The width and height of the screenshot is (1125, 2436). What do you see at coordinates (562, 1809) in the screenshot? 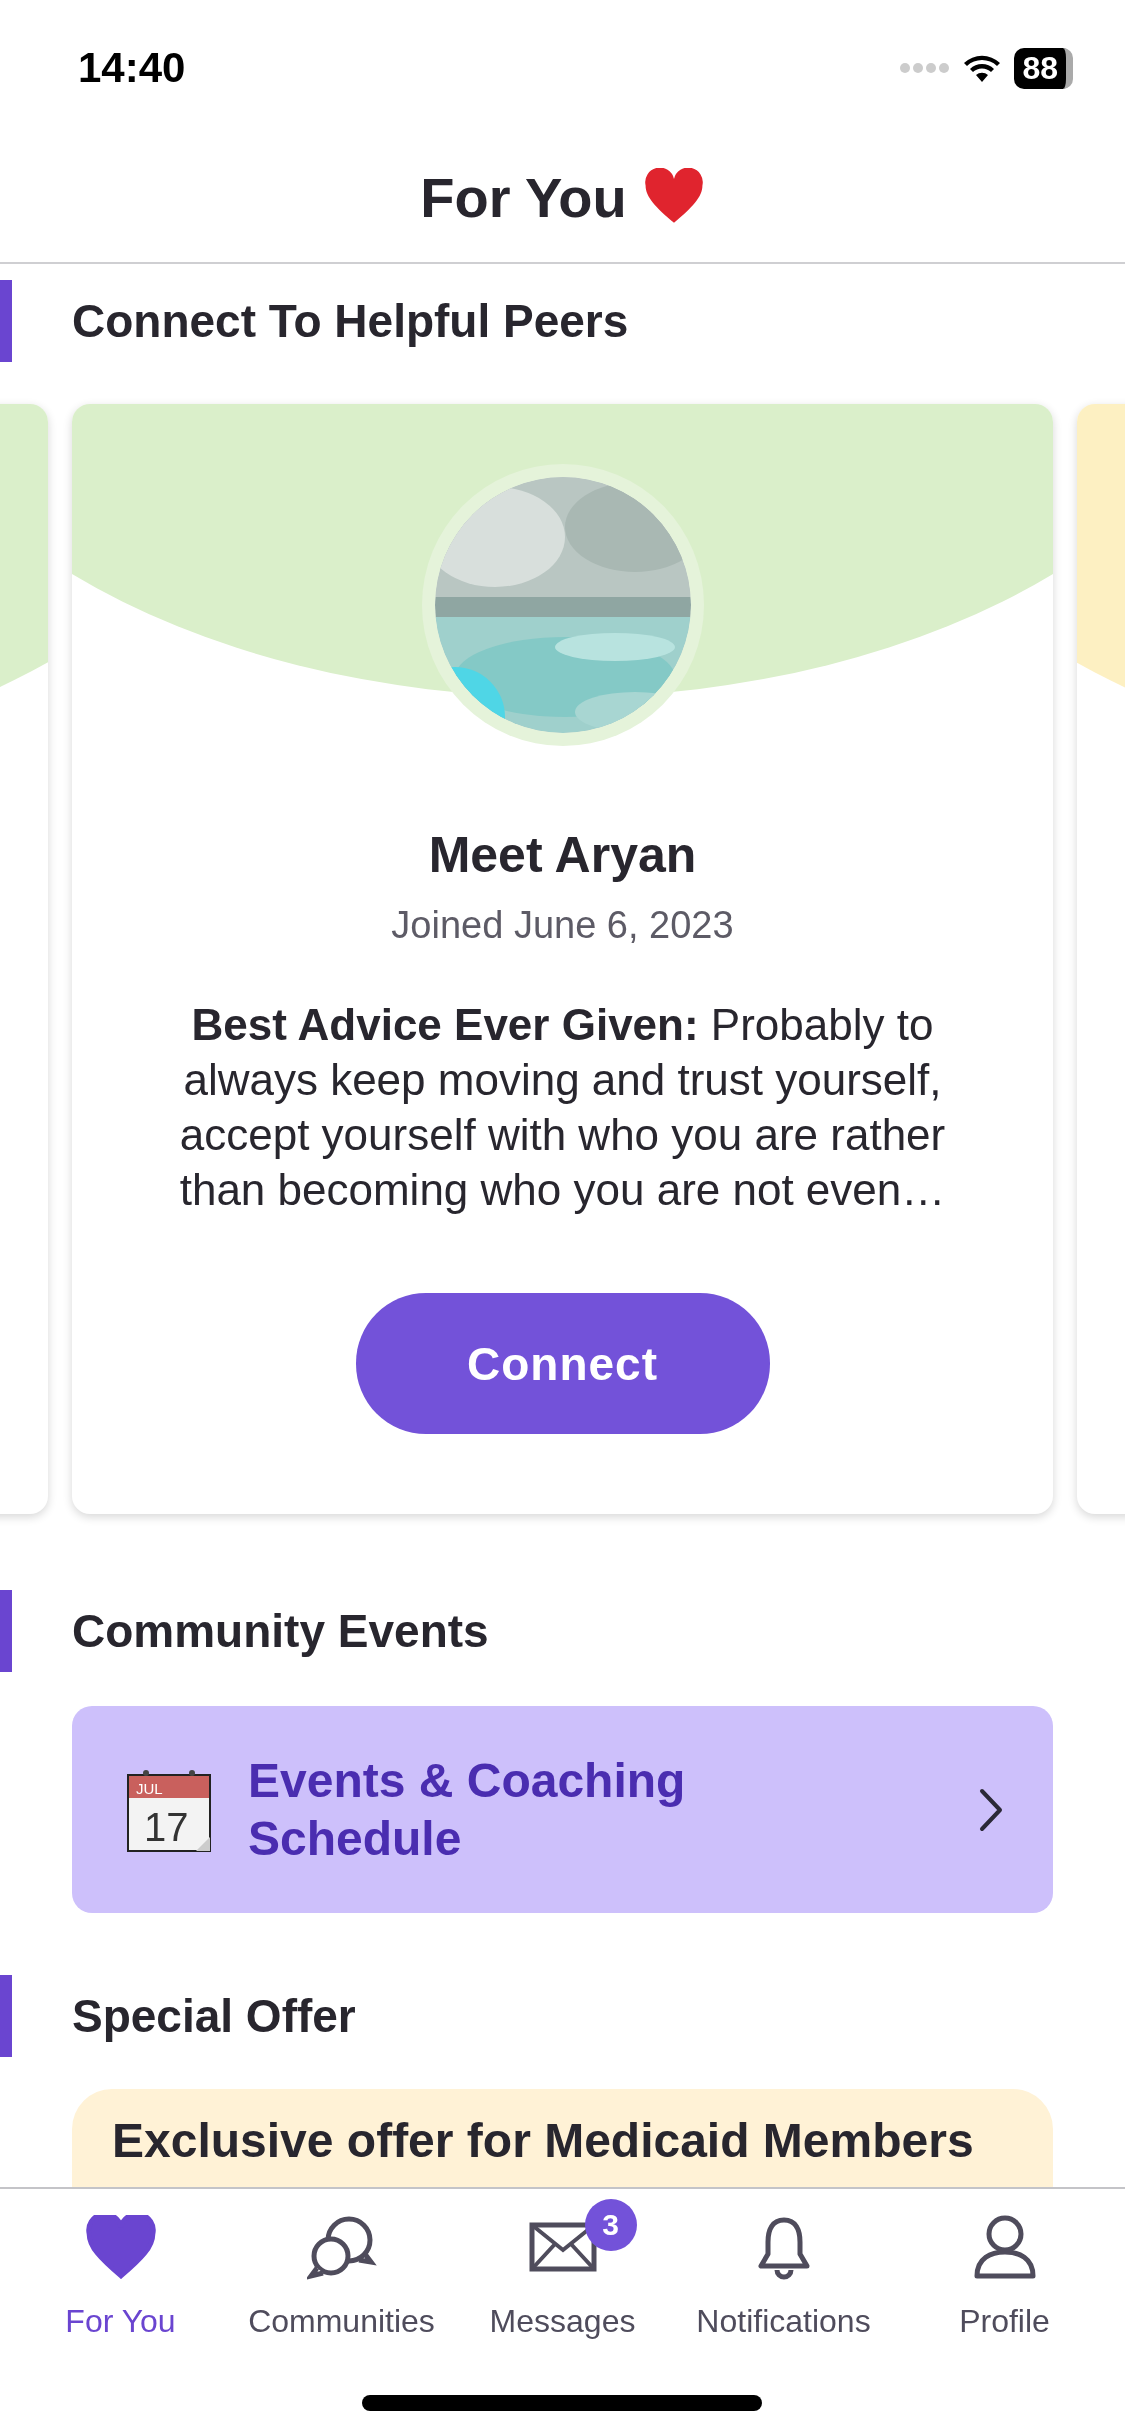
I see `events-link: JUL 17 Events & Coaching Schedule` at bounding box center [562, 1809].